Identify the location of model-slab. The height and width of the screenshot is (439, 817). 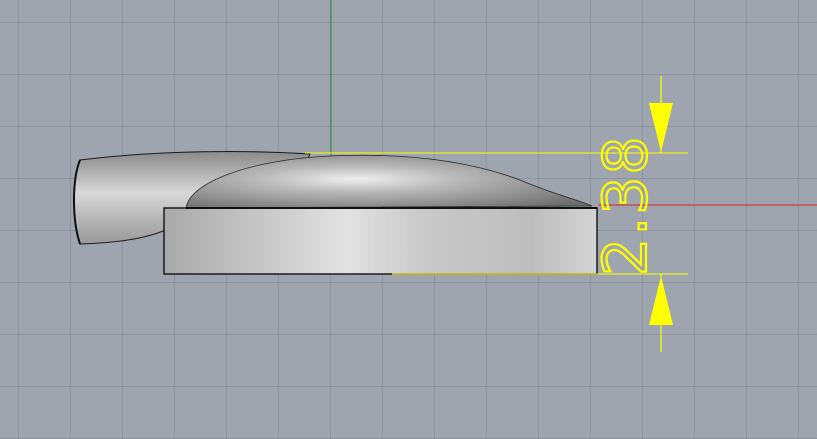
(380, 241).